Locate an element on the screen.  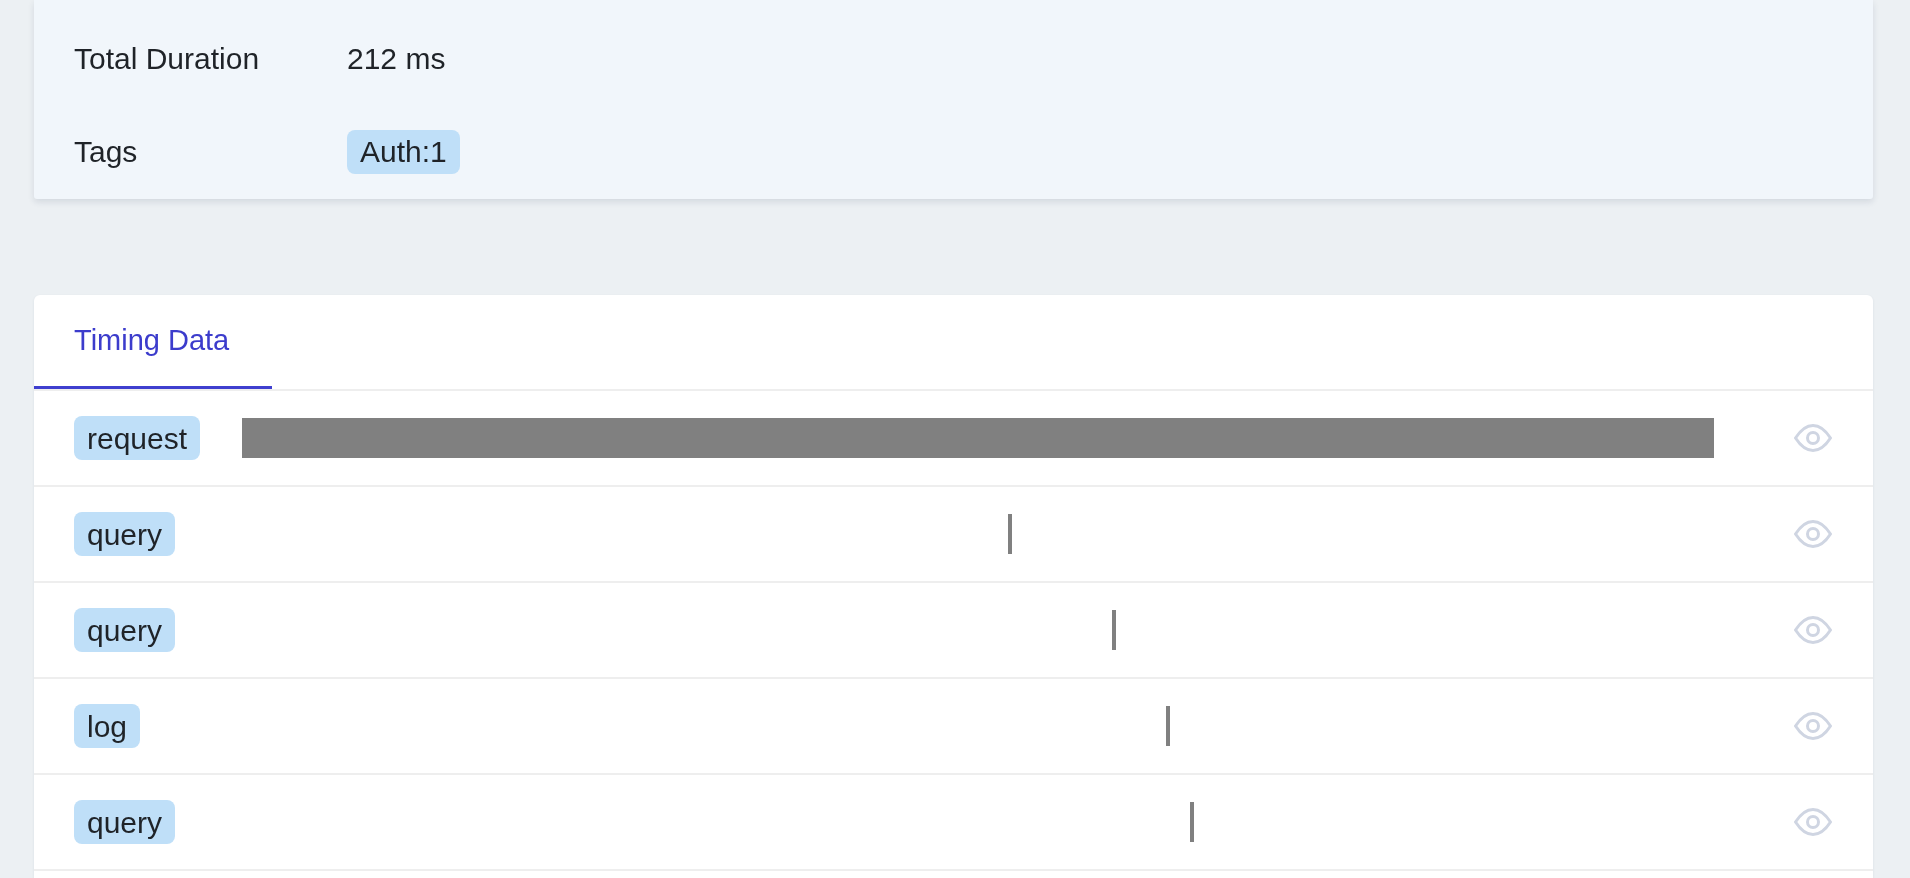
field-value: 212 ms is located at coordinates (396, 59).